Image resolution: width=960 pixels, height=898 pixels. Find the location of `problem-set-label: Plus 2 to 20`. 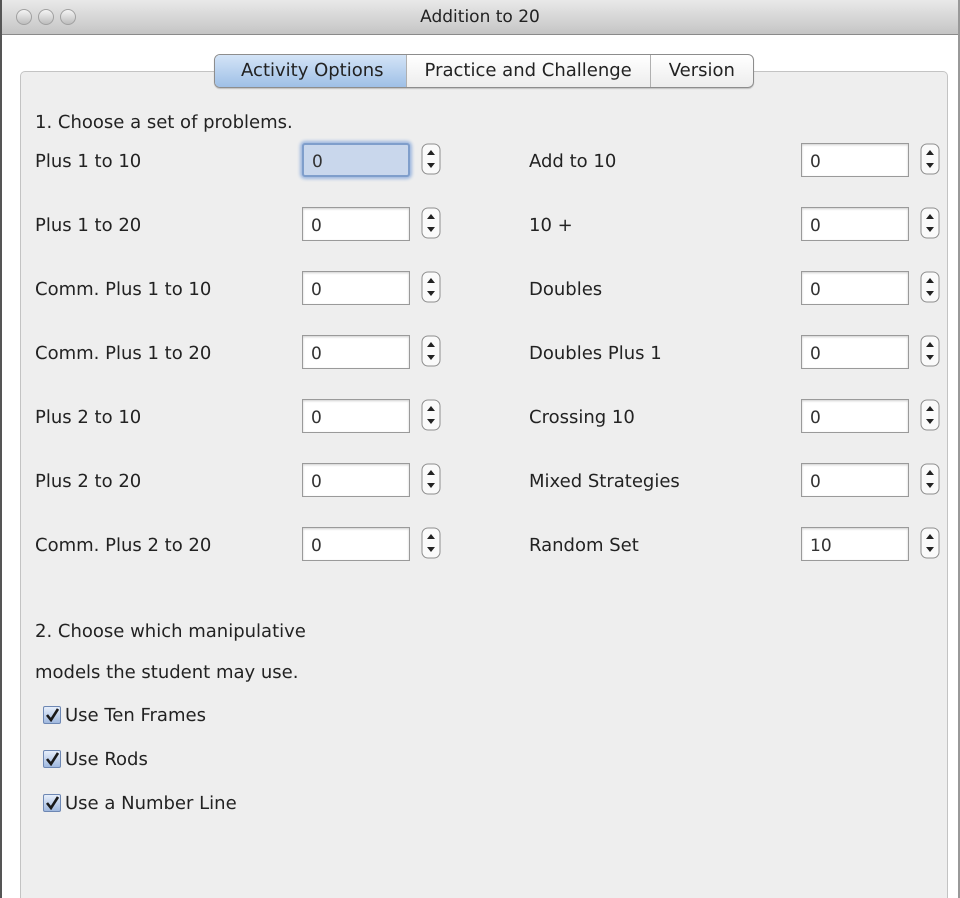

problem-set-label: Plus 2 to 20 is located at coordinates (88, 481).